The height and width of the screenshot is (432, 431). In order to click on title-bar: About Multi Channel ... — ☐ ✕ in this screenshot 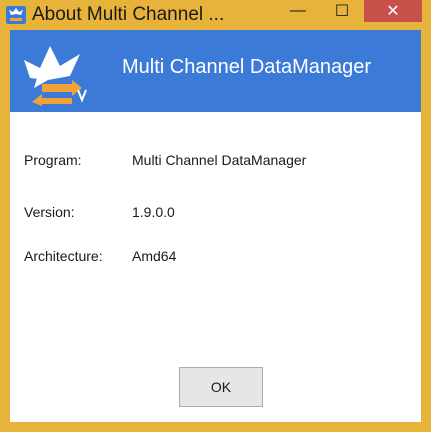, I will do `click(215, 15)`.